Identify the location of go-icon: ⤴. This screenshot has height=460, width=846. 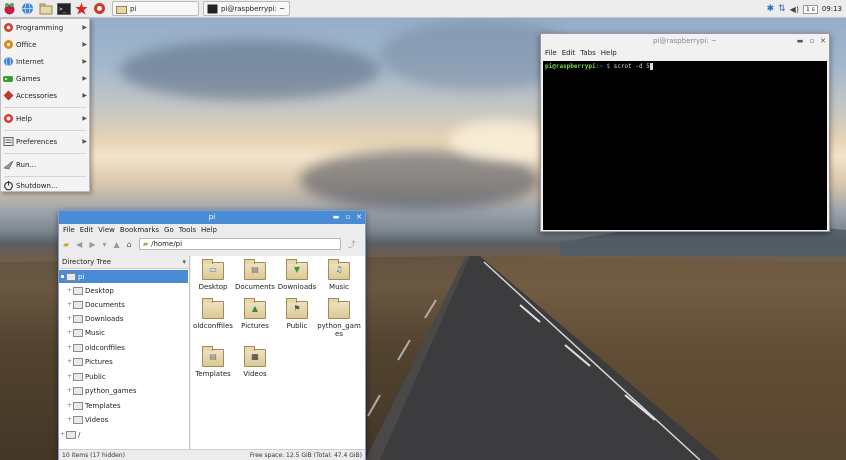
(352, 244).